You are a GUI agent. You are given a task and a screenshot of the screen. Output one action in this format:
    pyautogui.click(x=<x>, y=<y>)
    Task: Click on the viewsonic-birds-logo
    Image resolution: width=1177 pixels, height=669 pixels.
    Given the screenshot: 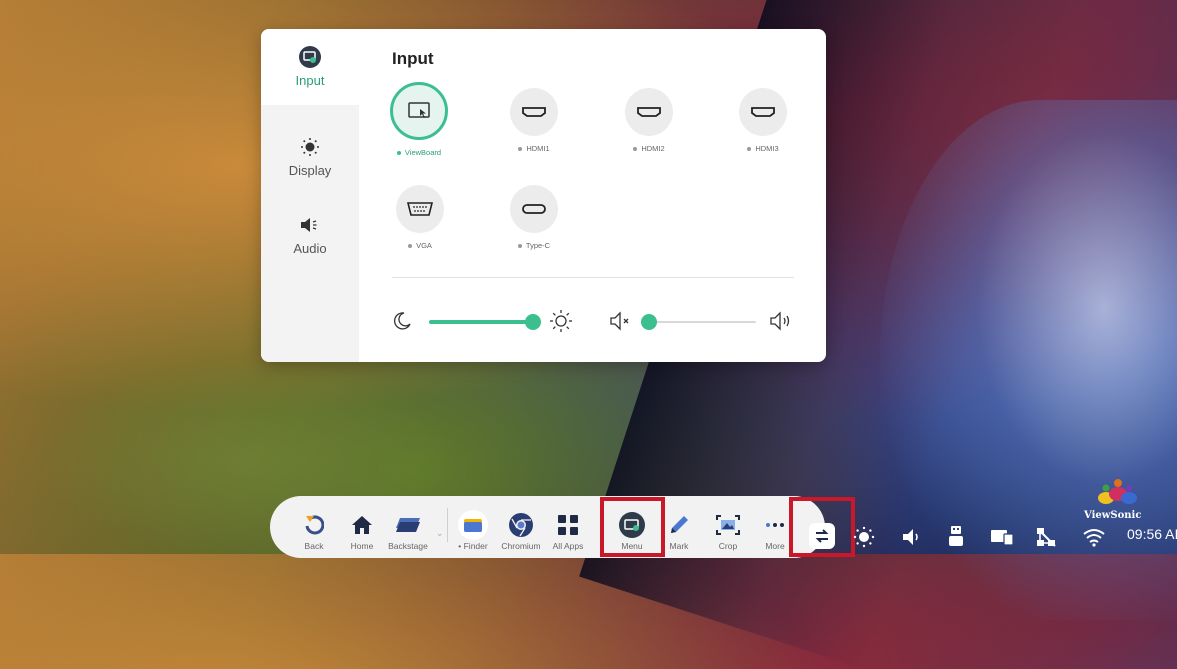 What is the action you would take?
    pyautogui.click(x=1117, y=491)
    